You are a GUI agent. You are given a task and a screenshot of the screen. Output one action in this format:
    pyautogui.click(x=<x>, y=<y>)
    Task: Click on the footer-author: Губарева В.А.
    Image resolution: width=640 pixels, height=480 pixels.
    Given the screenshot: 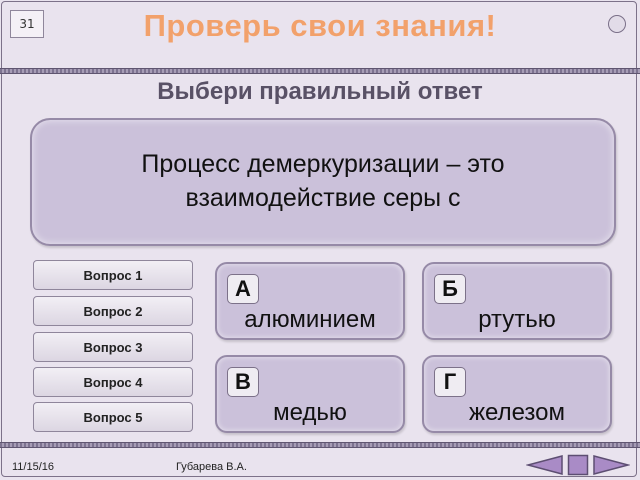 What is the action you would take?
    pyautogui.click(x=211, y=467)
    